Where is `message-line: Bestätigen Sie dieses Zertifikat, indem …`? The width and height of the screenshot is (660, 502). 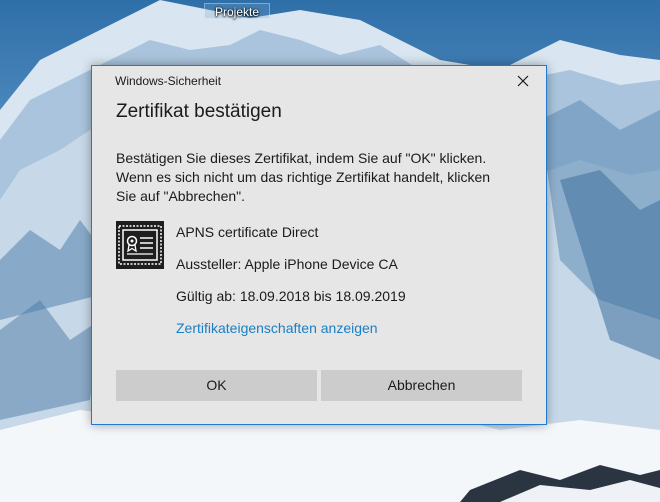 message-line: Bestätigen Sie dieses Zertifikat, indem … is located at coordinates (301, 158).